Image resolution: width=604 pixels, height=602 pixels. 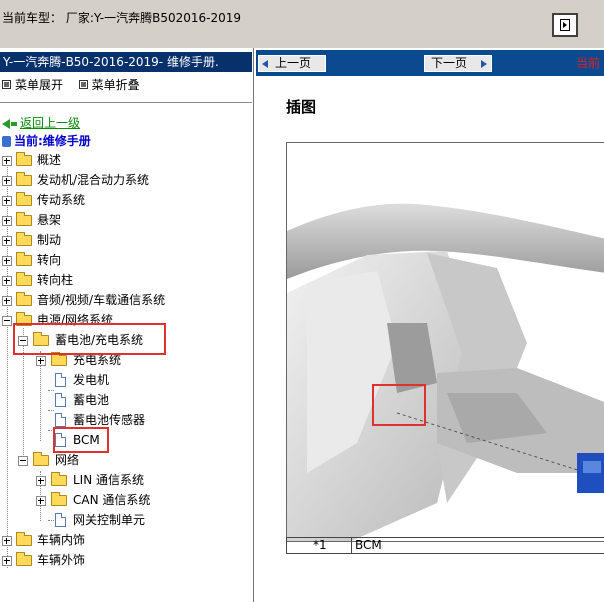 I want to click on menu-expand-button: 菜单展开, so click(x=39, y=85).